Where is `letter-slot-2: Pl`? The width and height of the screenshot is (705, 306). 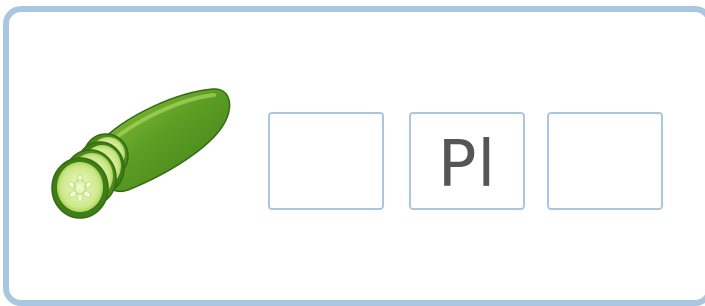
letter-slot-2: Pl is located at coordinates (467, 161).